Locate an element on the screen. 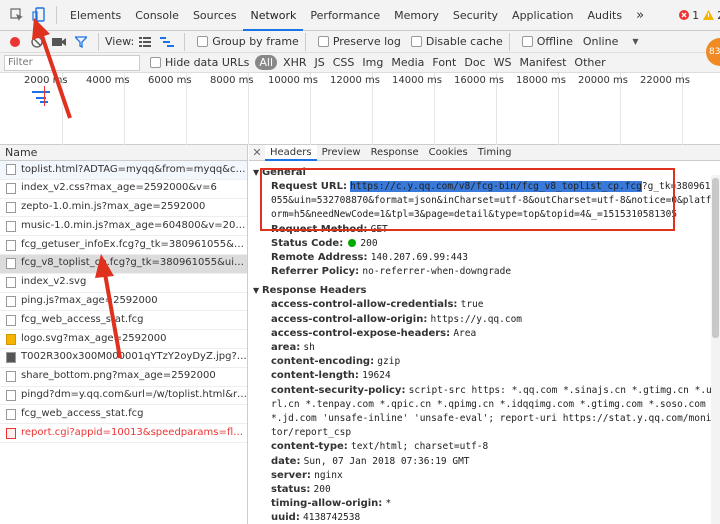 Image resolution: width=720 pixels, height=524 pixels. type-filter-all: All is located at coordinates (266, 62).